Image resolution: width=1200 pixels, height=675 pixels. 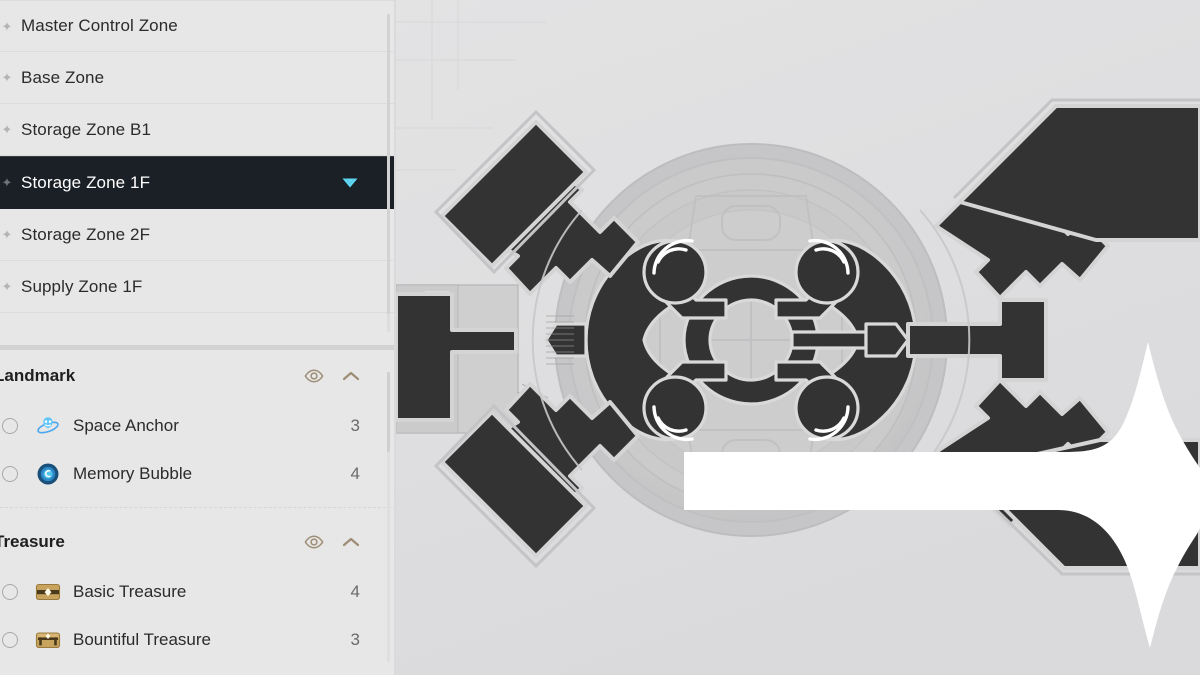 I want to click on list-item-space-anchor: Space Anchor 3, so click(x=198, y=426).